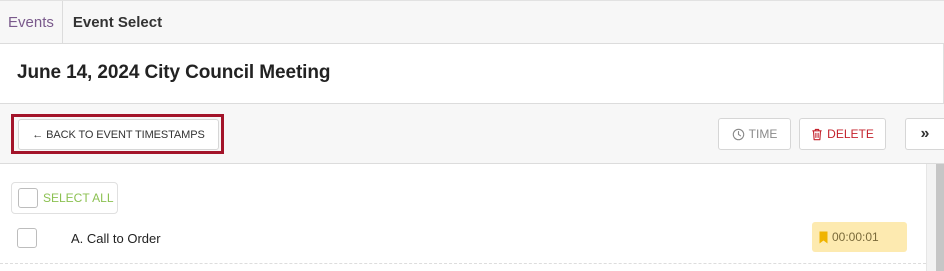 The width and height of the screenshot is (944, 271). I want to click on trash-icon, so click(817, 134).